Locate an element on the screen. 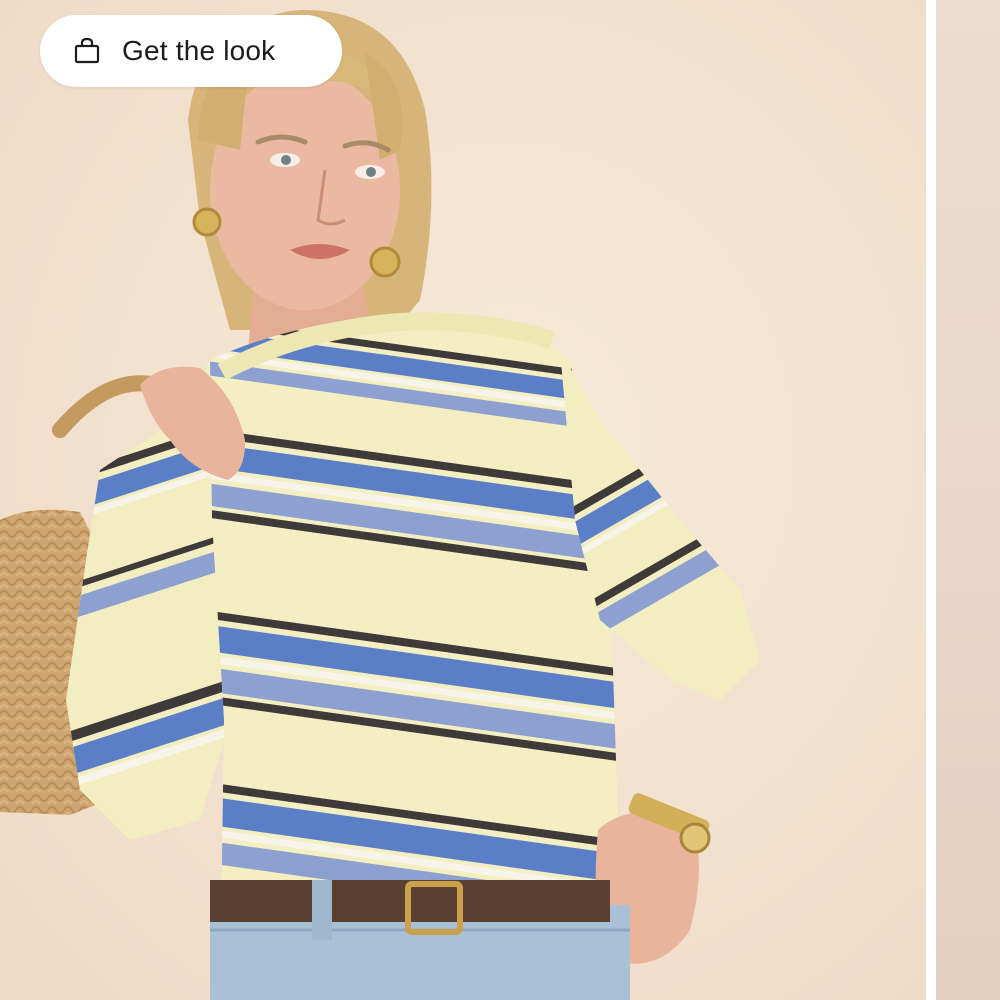  shopping-bag-icon is located at coordinates (87, 51).